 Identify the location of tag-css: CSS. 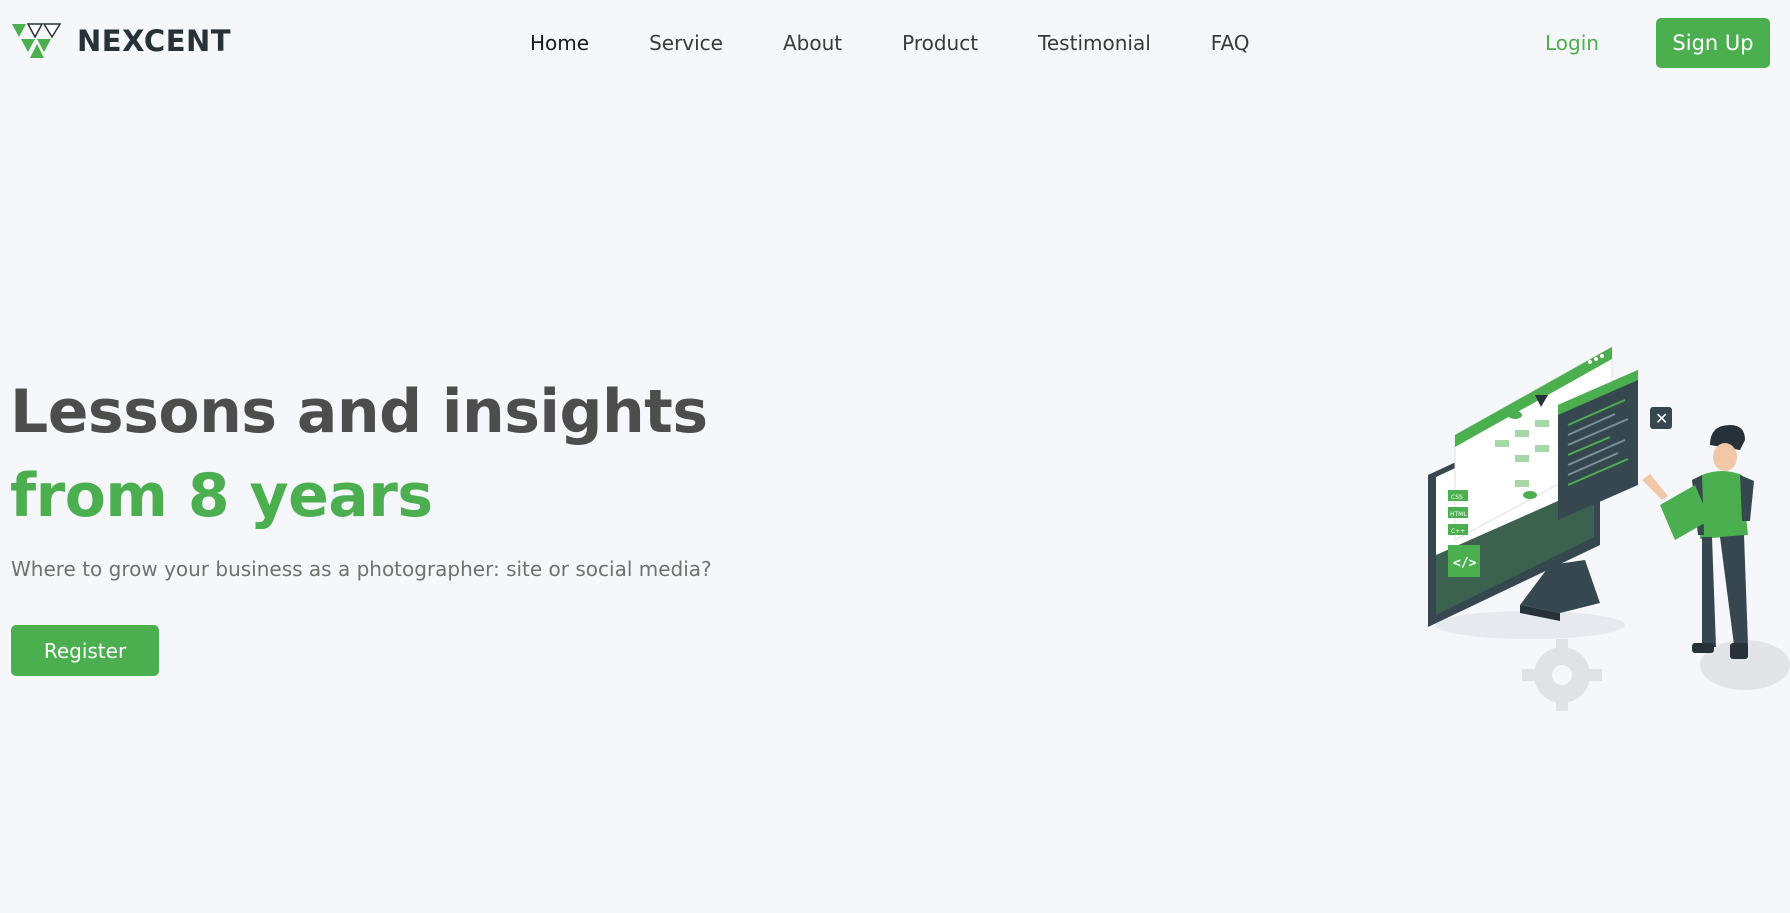
(1457, 497).